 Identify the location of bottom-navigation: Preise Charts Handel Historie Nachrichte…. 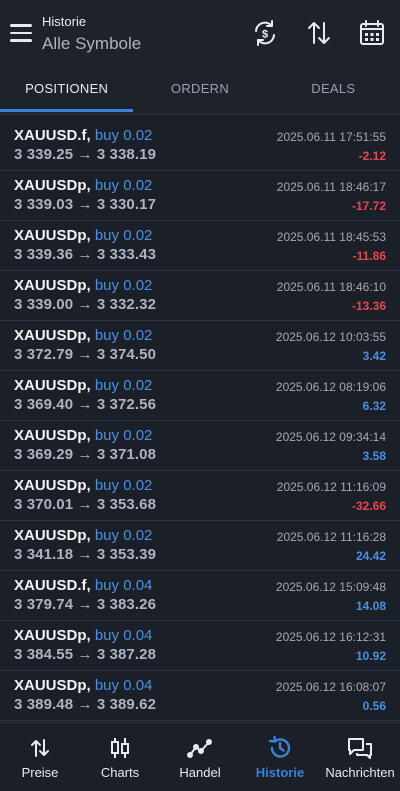
(200, 756).